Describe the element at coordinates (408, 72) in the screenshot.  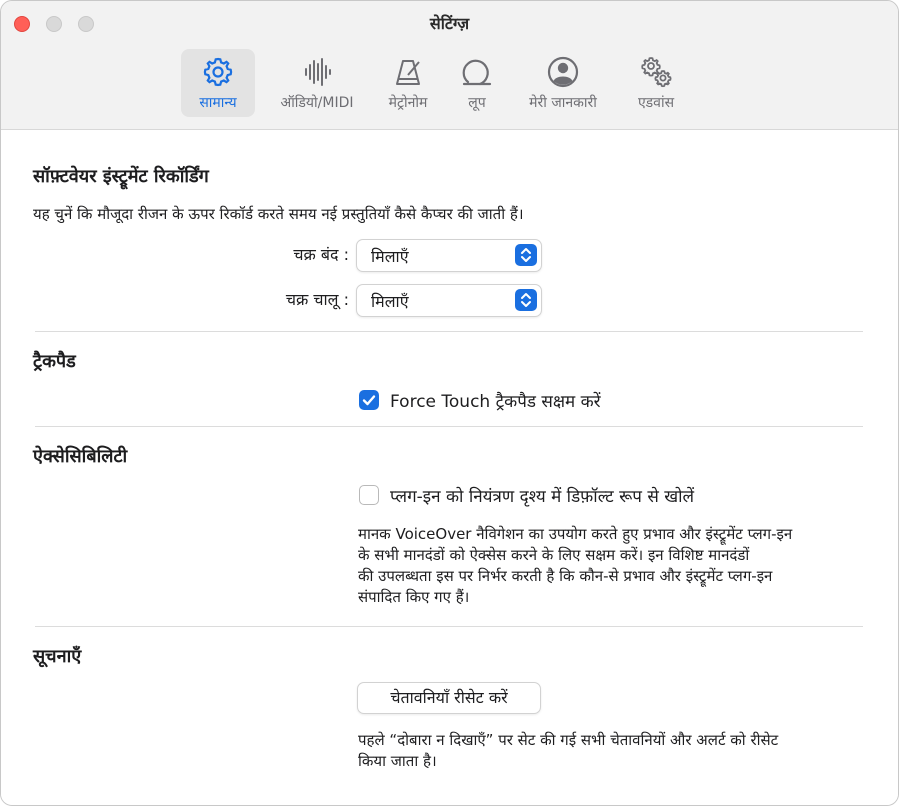
I see `metronome-icon` at that location.